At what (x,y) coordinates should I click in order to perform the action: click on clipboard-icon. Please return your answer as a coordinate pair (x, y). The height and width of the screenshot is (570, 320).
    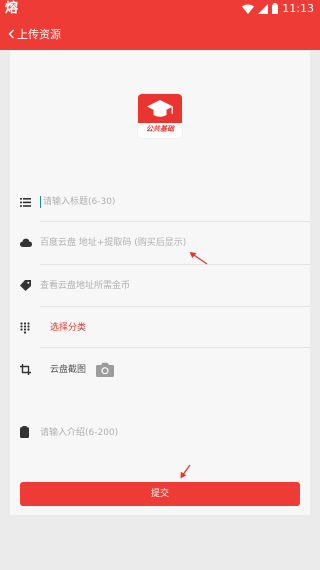
    Looking at the image, I should click on (24, 432).